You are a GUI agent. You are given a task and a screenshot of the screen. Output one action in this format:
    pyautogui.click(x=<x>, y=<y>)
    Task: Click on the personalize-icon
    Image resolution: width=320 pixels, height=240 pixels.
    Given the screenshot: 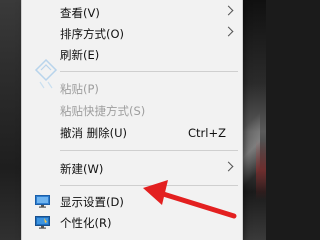 What is the action you would take?
    pyautogui.click(x=42, y=222)
    